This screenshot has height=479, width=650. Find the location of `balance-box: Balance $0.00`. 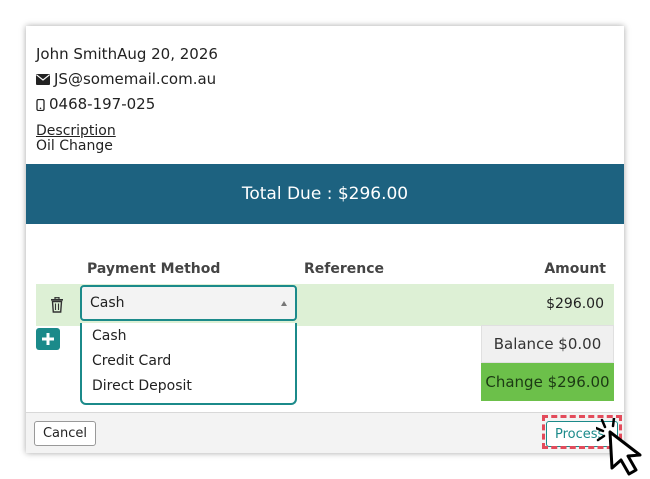

balance-box: Balance $0.00 is located at coordinates (547, 344).